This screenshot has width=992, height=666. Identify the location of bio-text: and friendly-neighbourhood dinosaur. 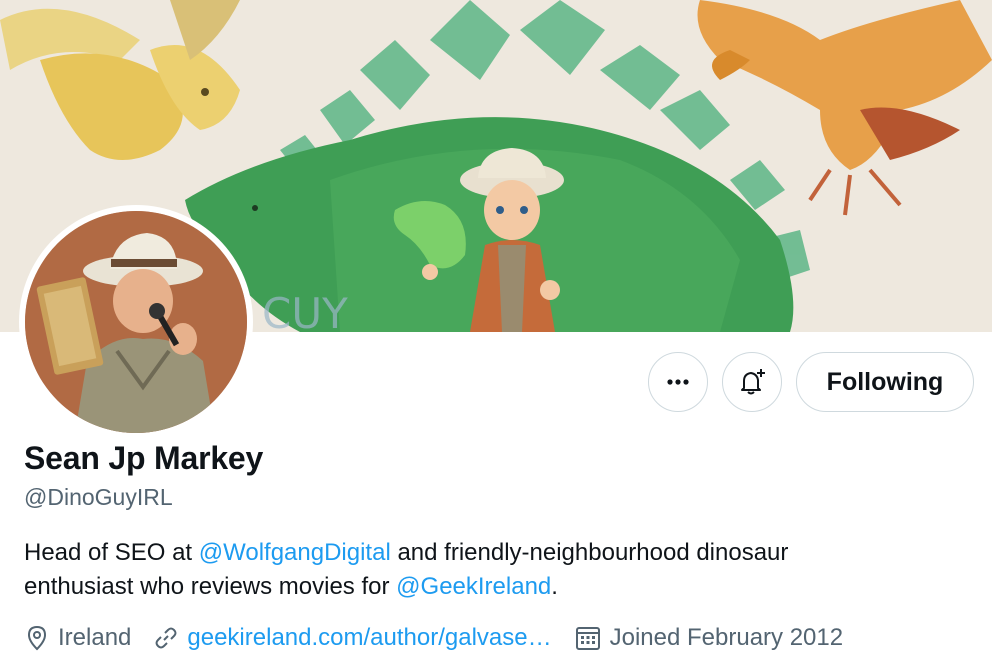
(589, 552).